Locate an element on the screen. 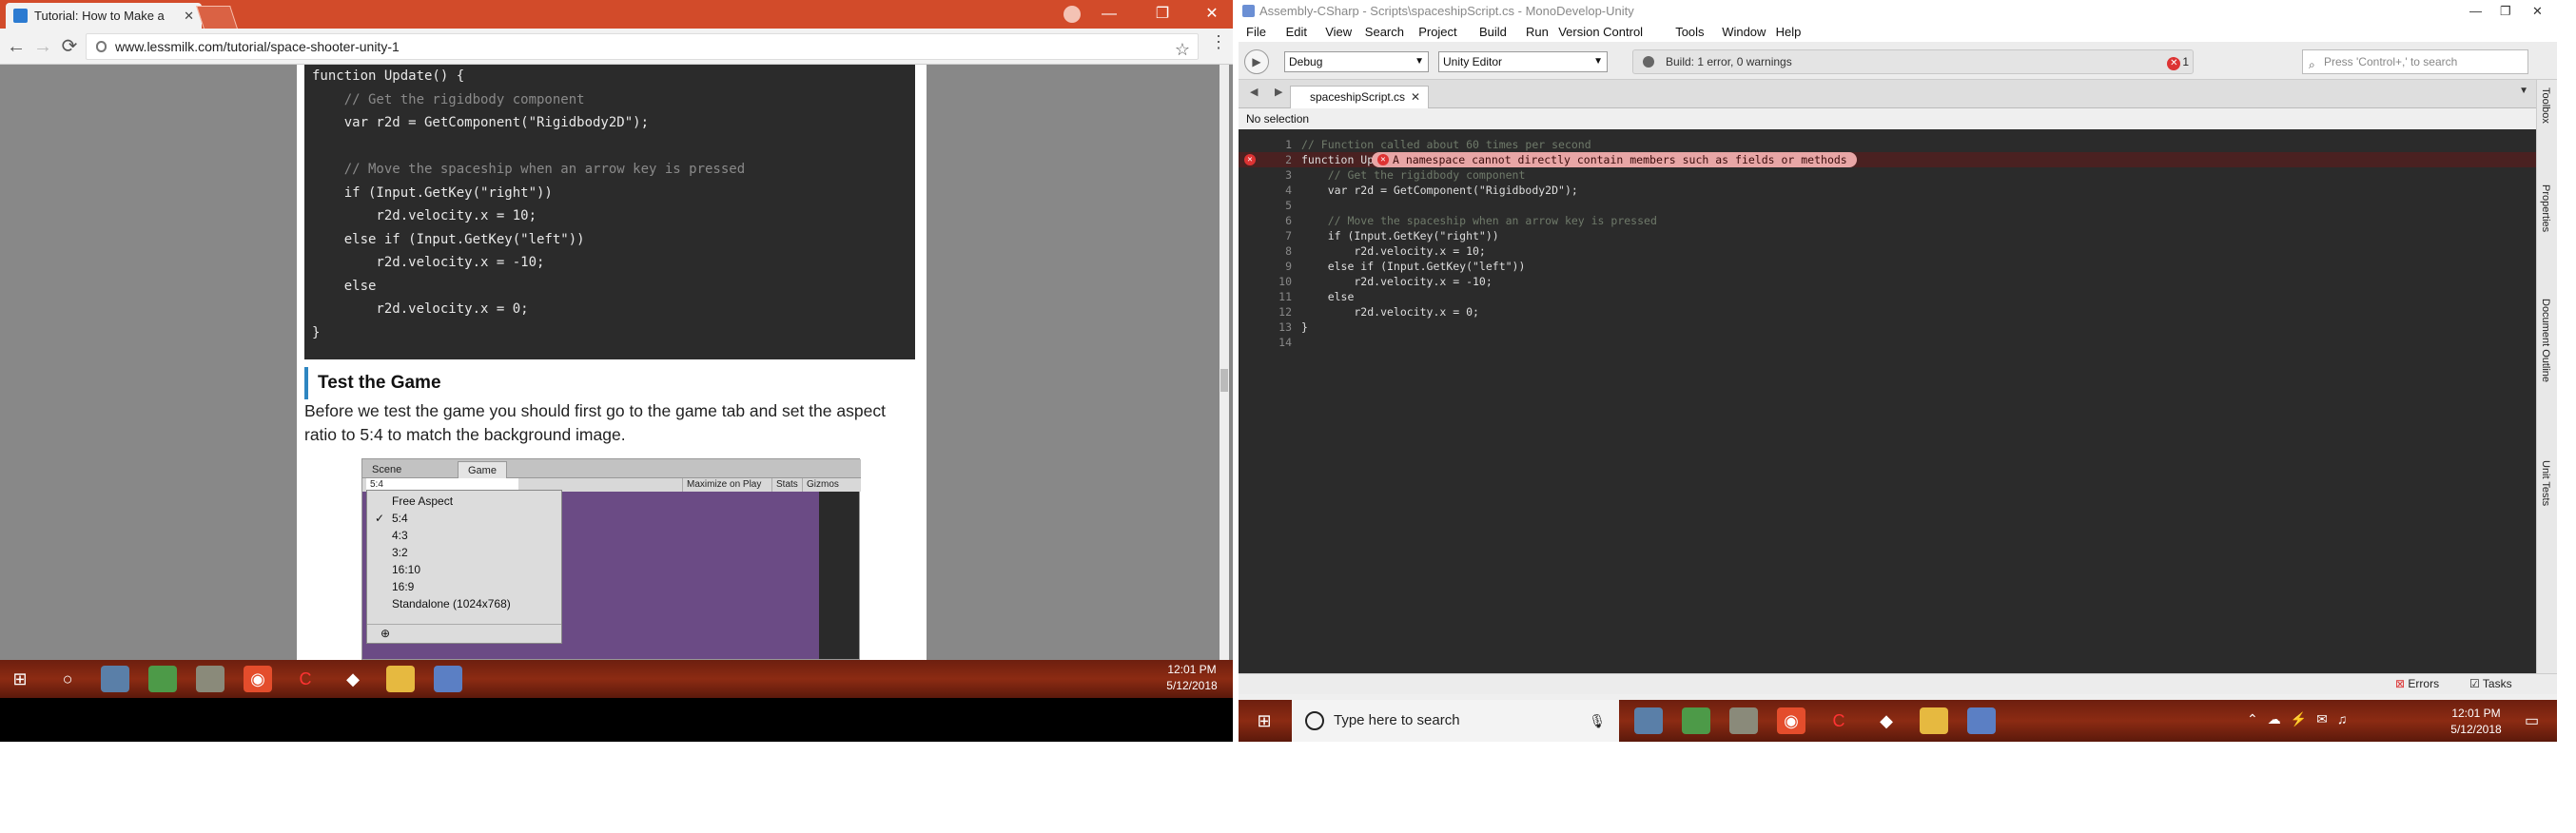  aspect-menu-item-label: 4:3 is located at coordinates (400, 536).